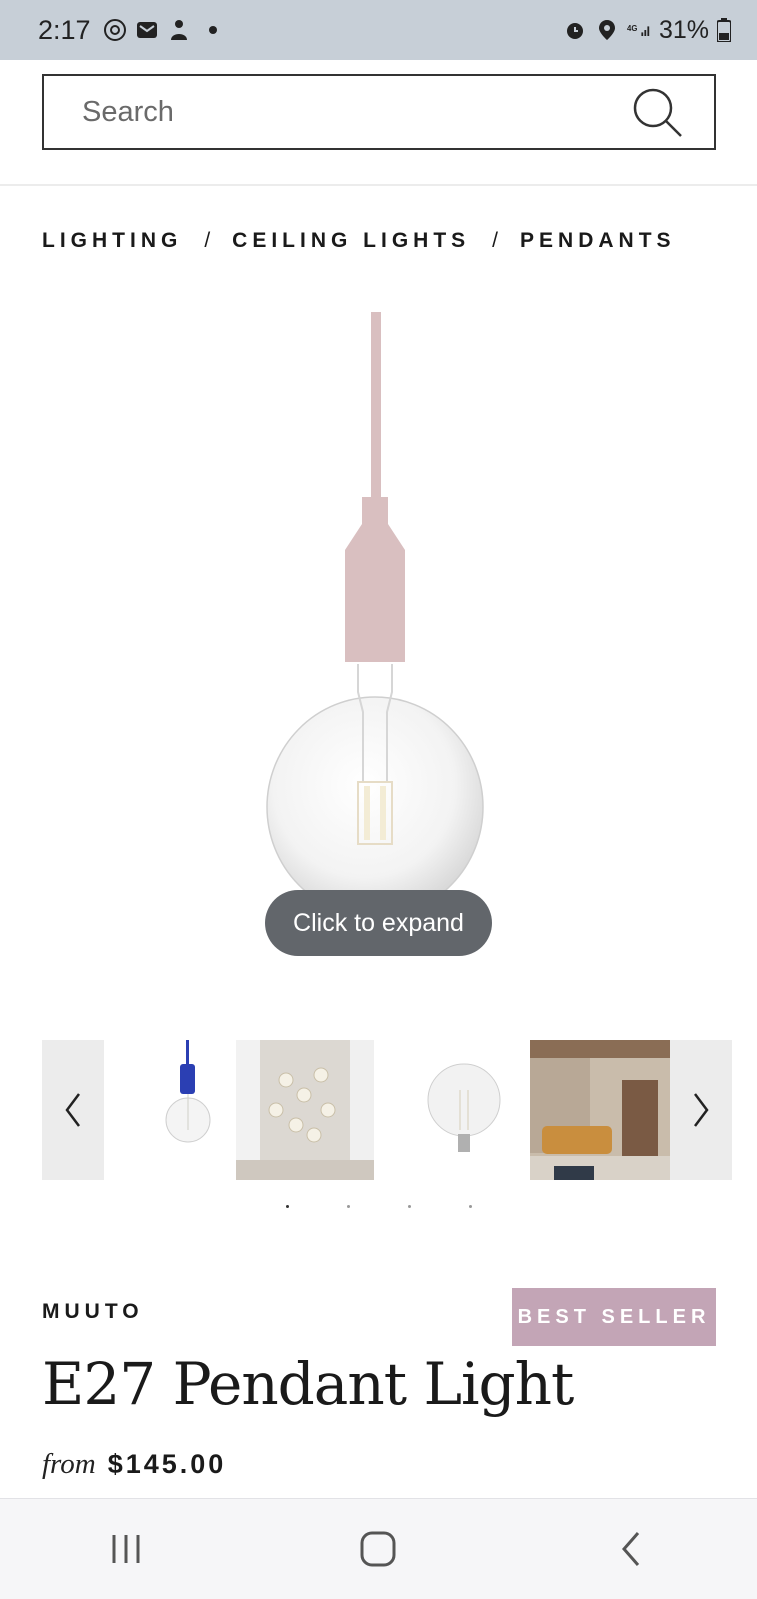 Image resolution: width=757 pixels, height=1599 pixels. Describe the element at coordinates (598, 241) in the screenshot. I see `breadcrumb-pendants: PENDANTS` at that location.